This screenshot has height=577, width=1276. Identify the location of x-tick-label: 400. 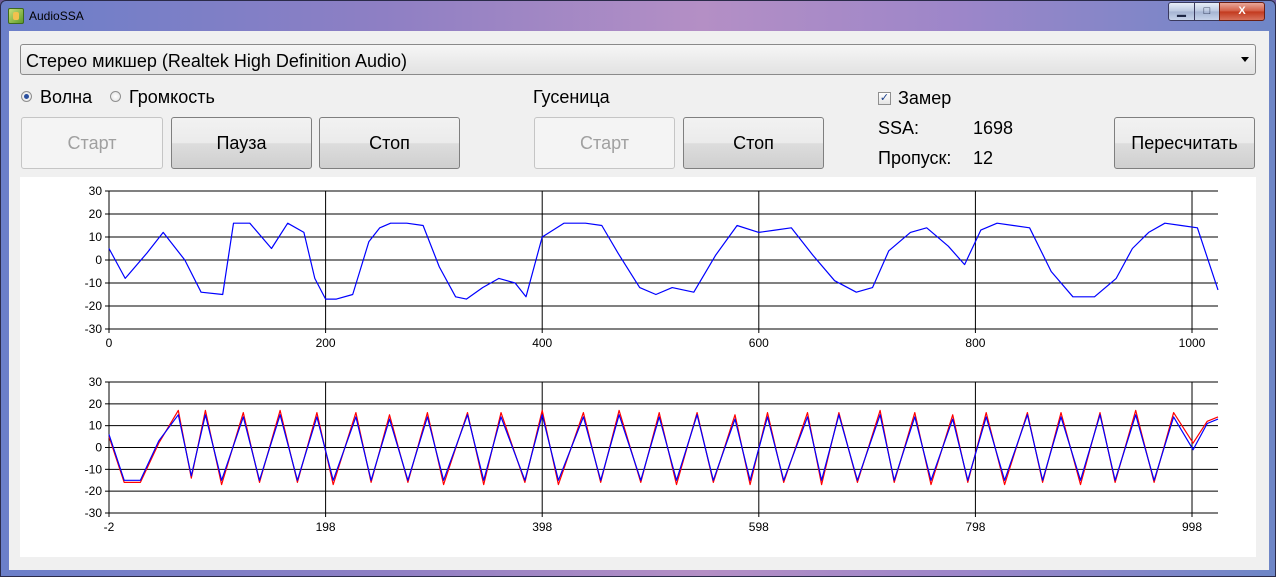
(542, 343).